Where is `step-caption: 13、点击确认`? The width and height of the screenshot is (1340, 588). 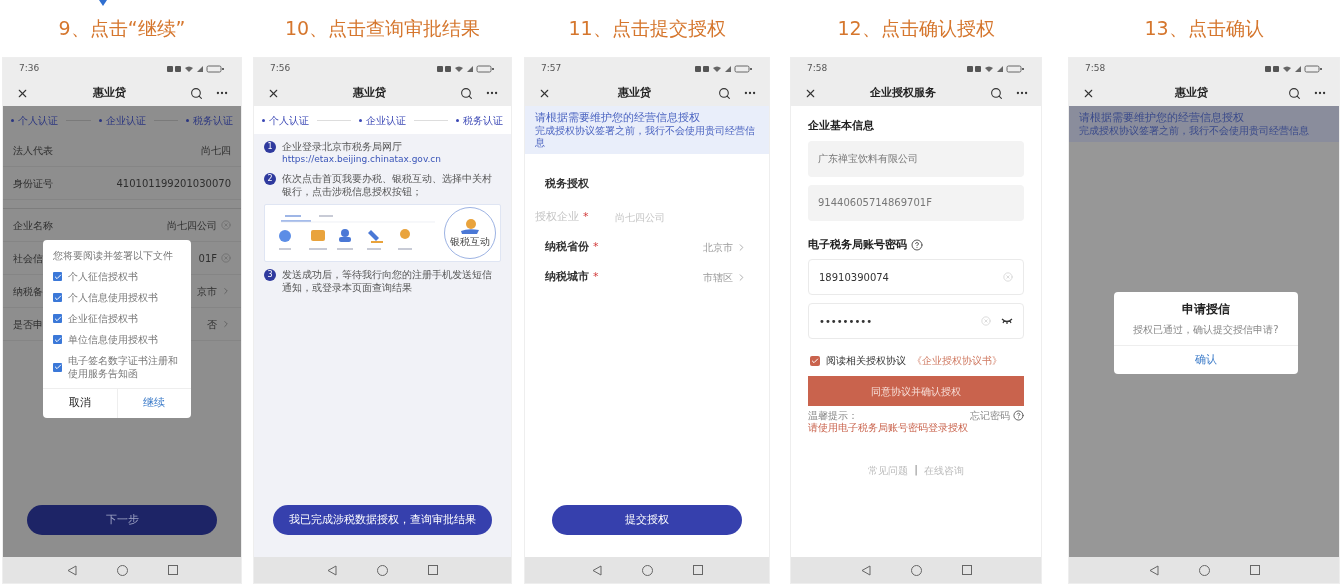 step-caption: 13、点击确认 is located at coordinates (1204, 29).